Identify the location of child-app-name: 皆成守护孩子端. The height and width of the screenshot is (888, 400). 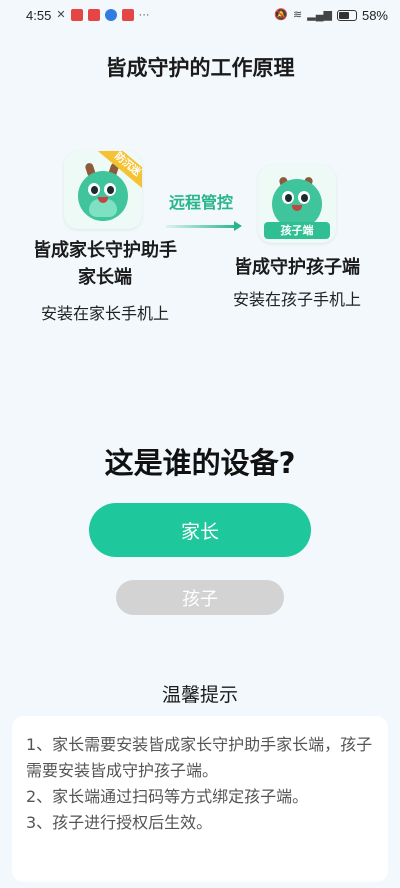
(297, 267).